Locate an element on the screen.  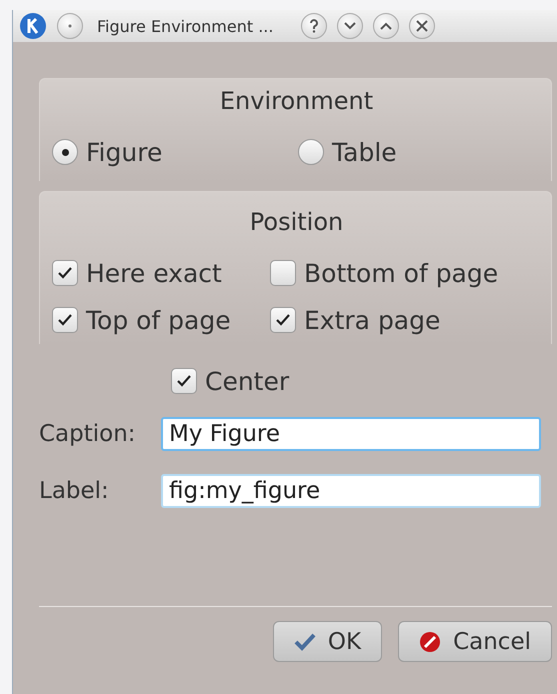
maximize-button is located at coordinates (386, 26).